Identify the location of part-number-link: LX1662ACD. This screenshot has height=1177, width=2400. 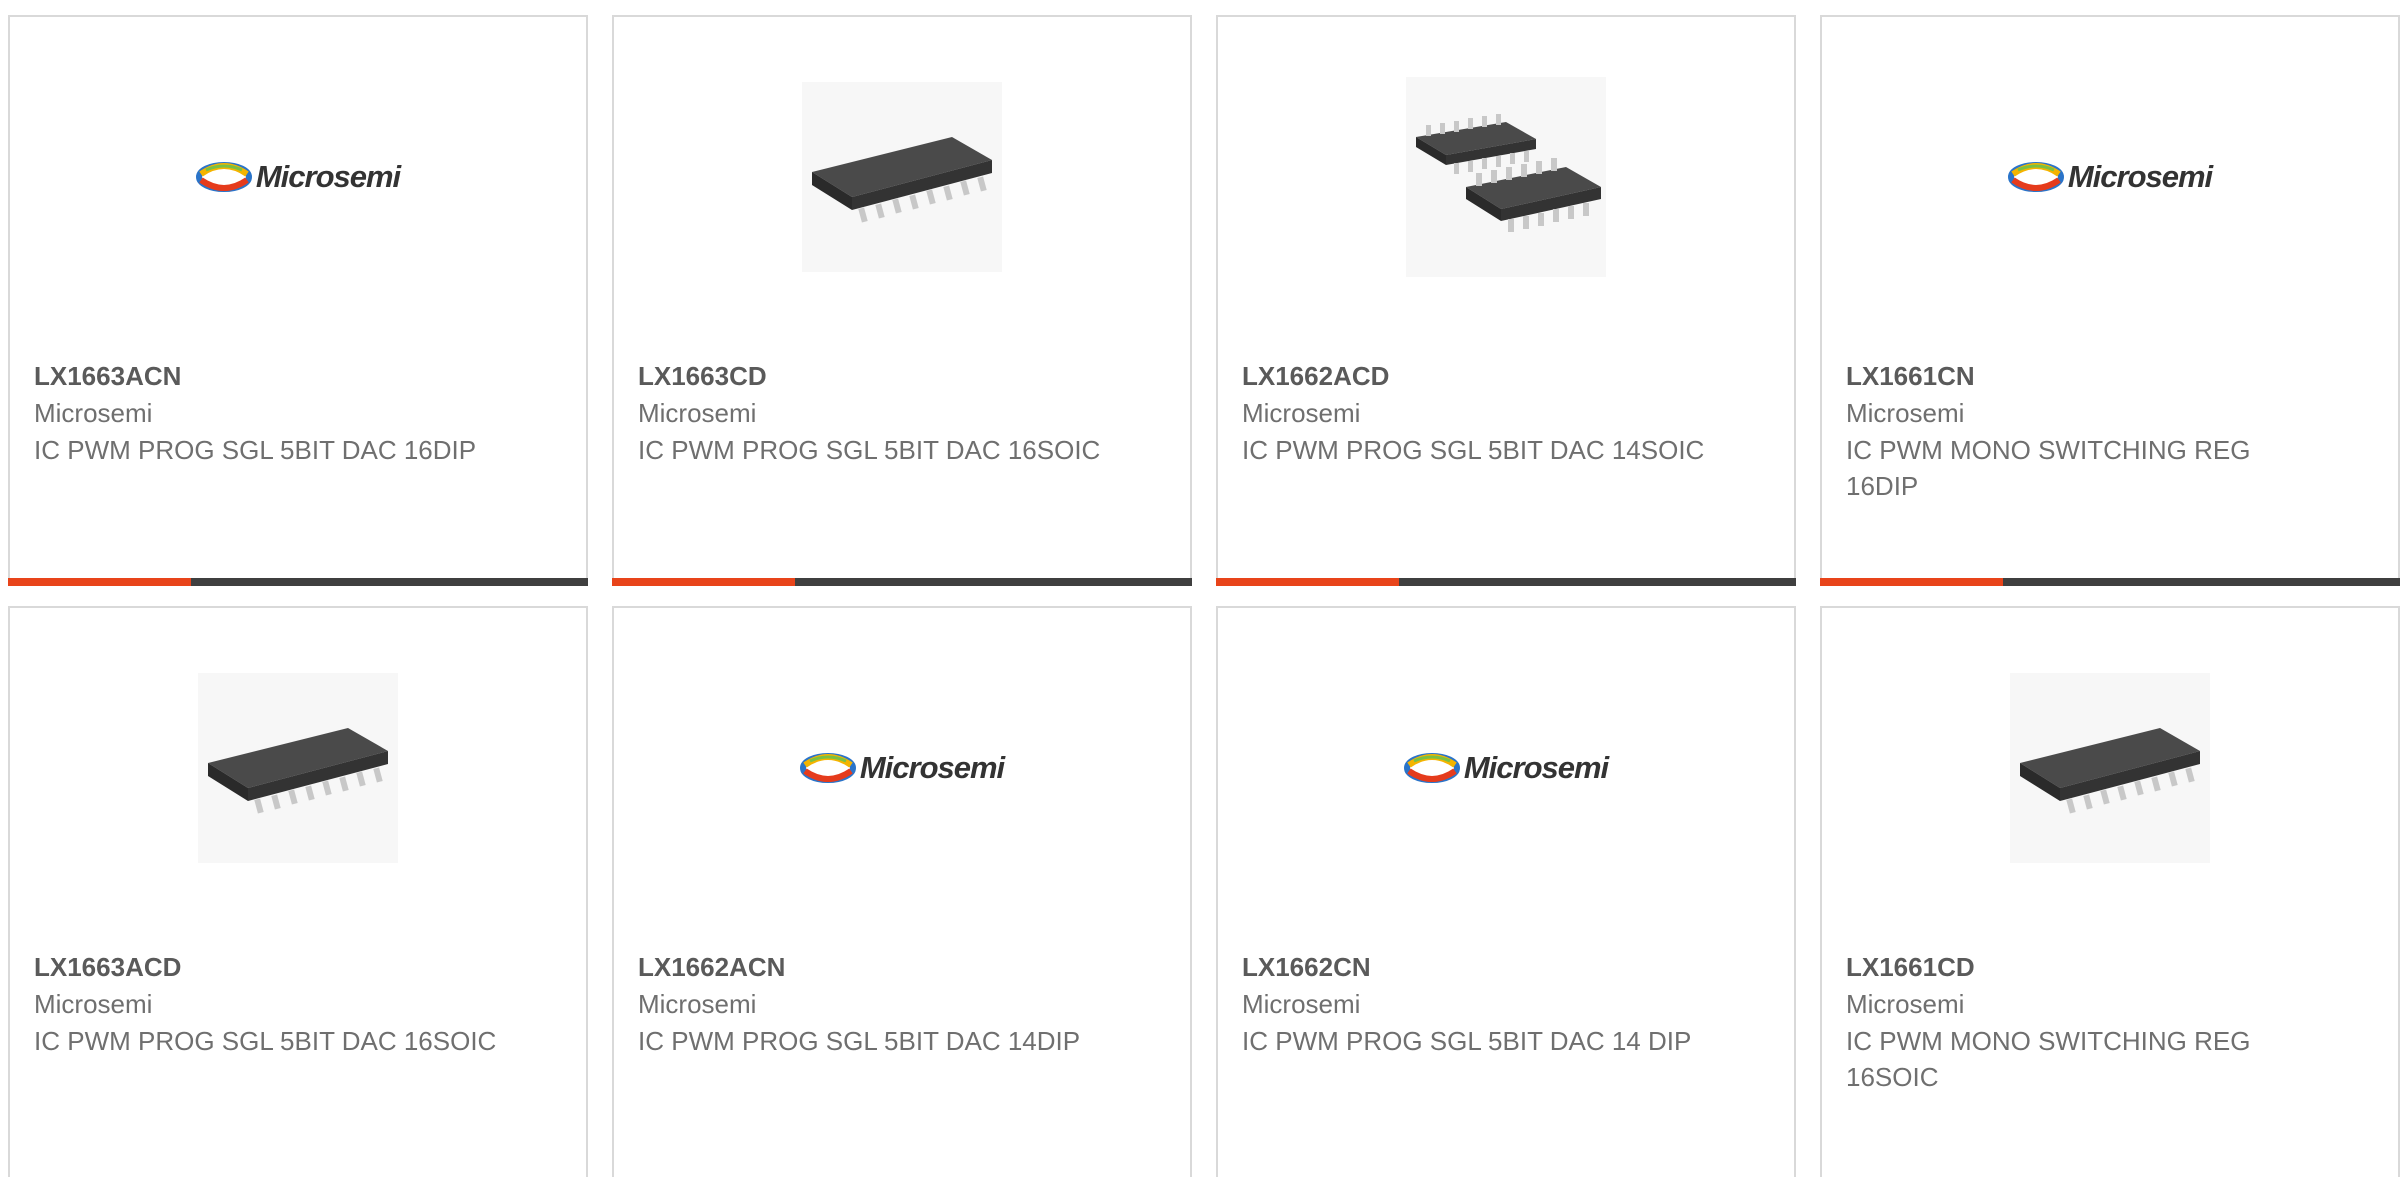
(1506, 376).